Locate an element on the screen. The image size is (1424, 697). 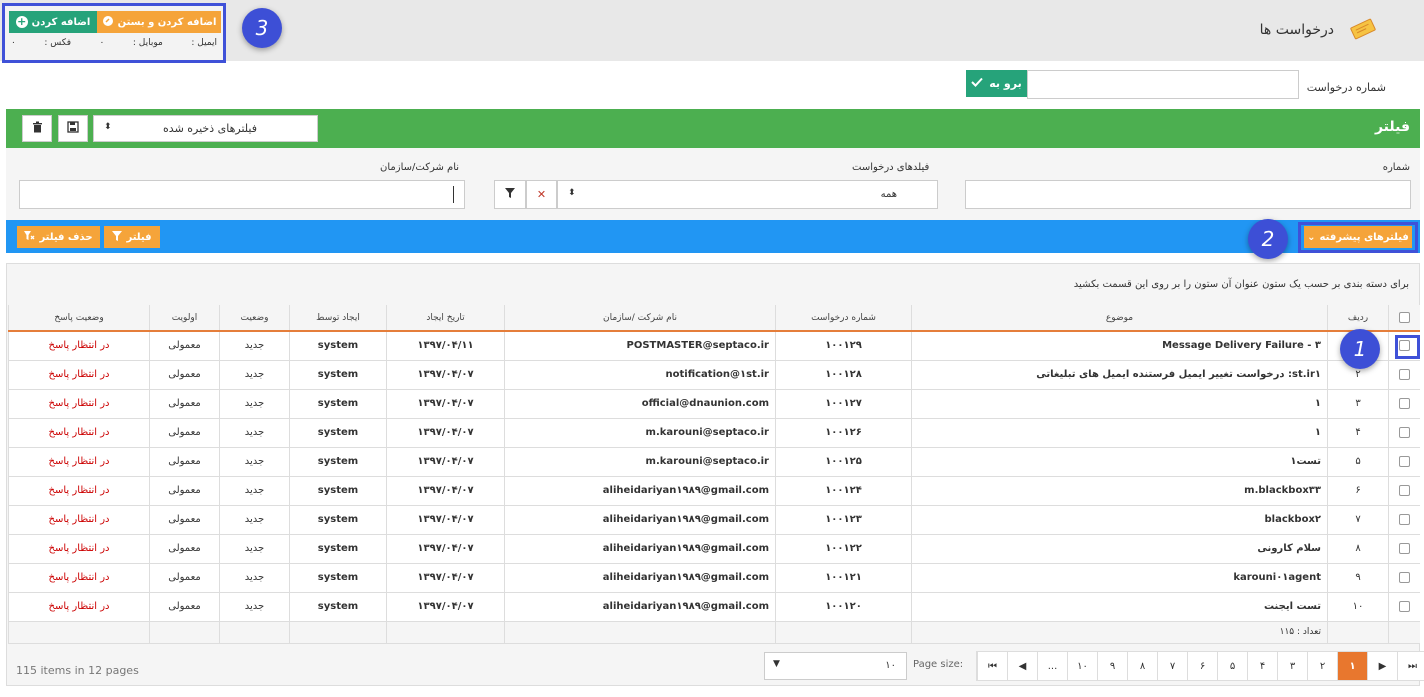
remove-filter-button: حذف فیلتر is located at coordinates (58, 237).